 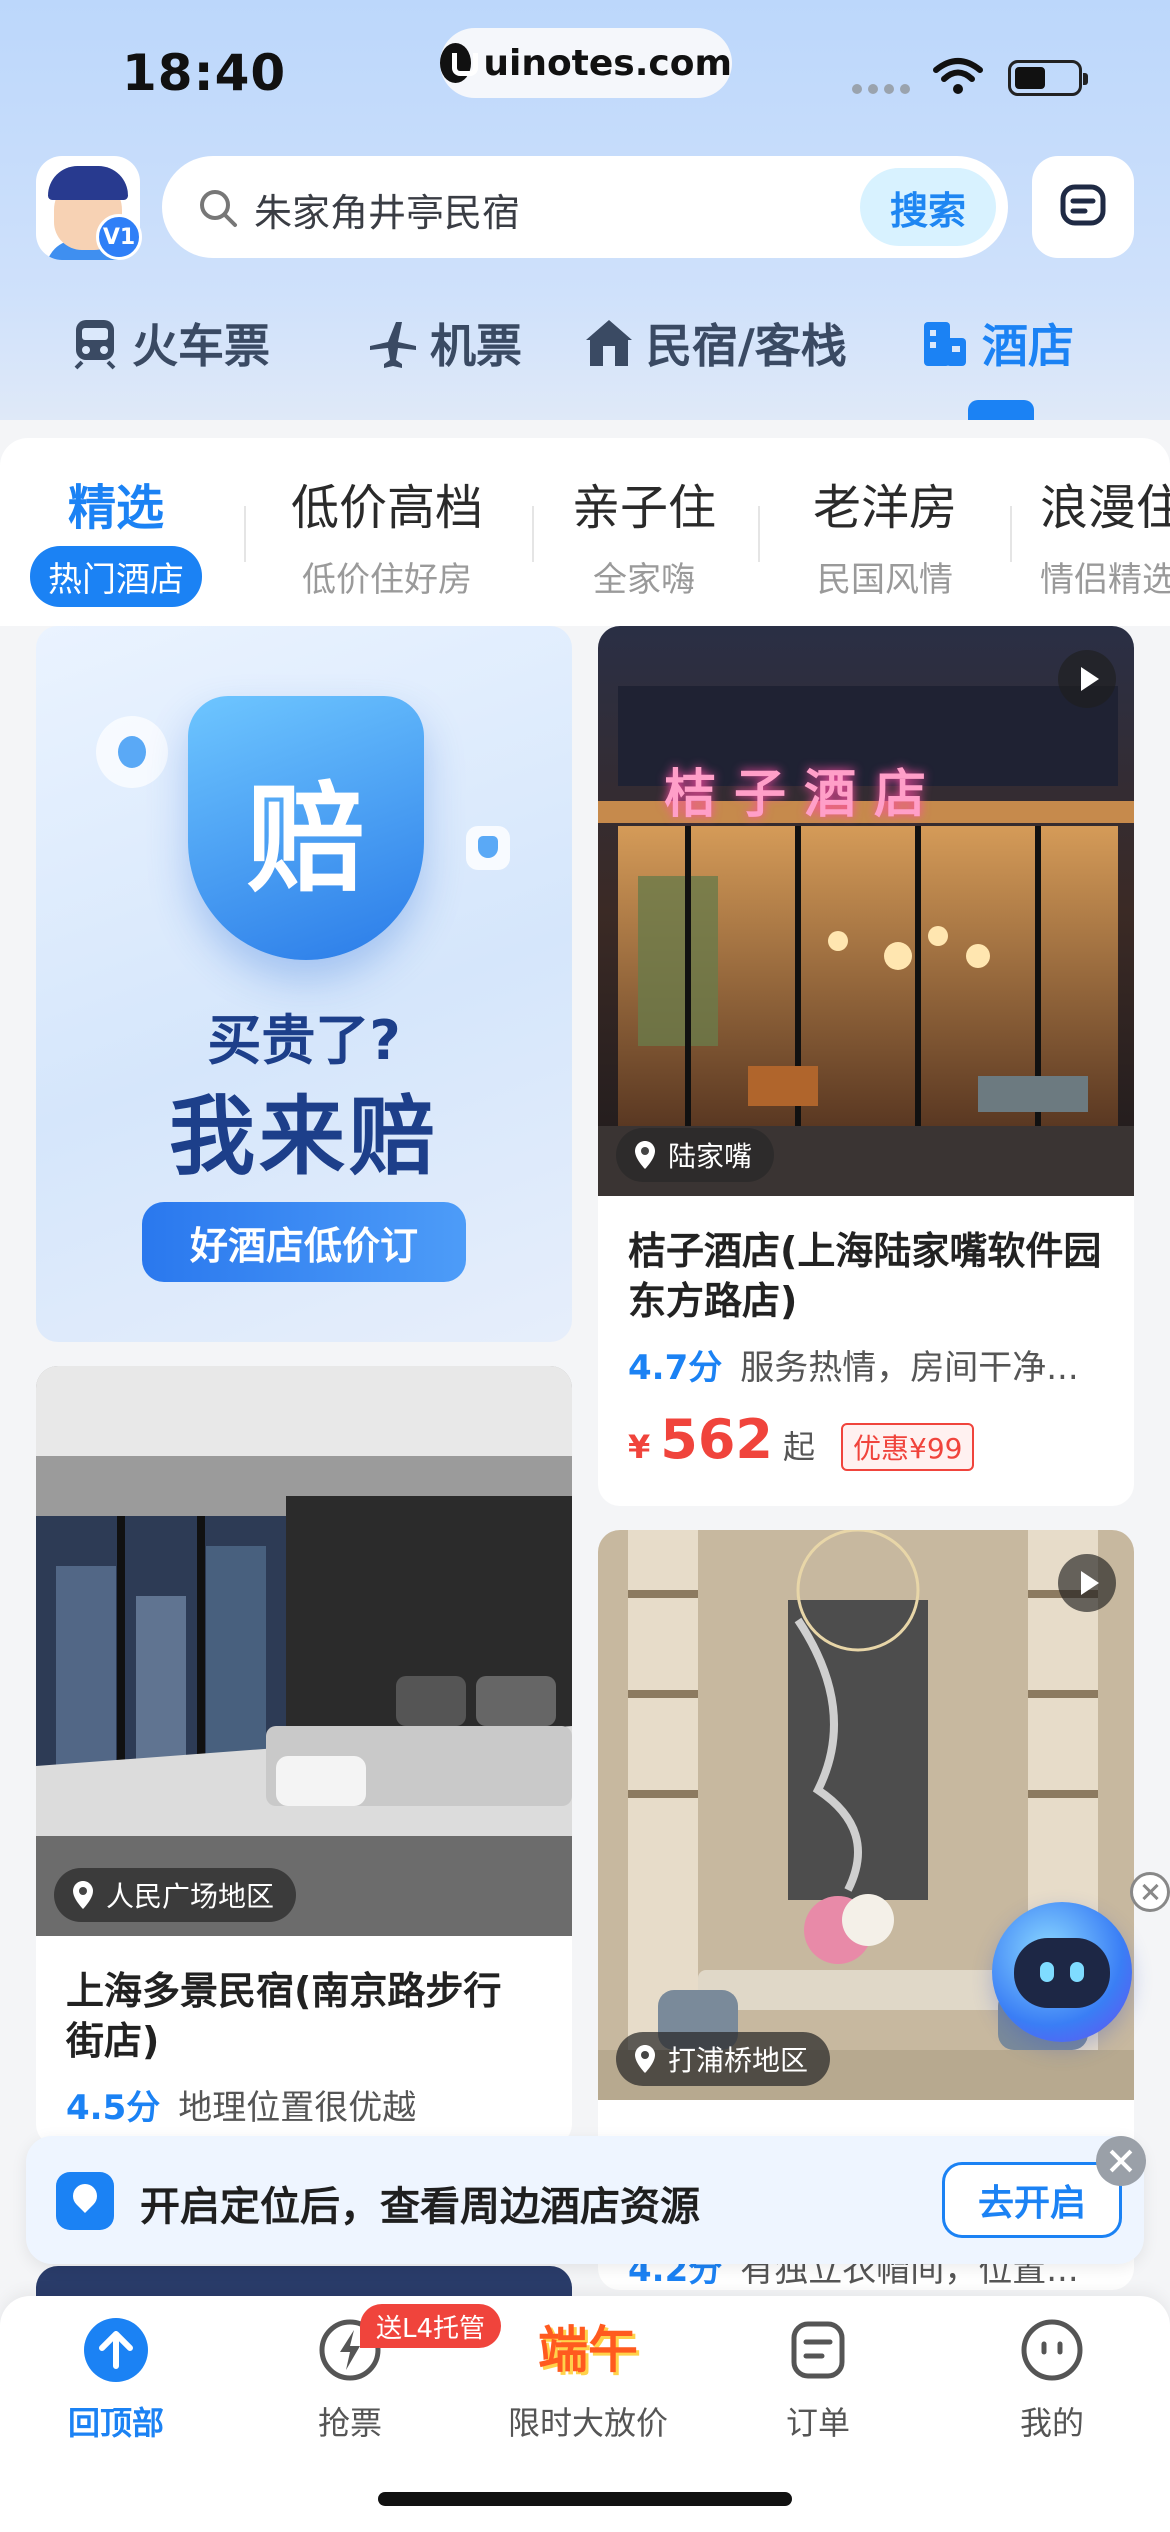 I want to click on search-input: 朱家角井亭民宿 搜索, so click(x=585, y=207).